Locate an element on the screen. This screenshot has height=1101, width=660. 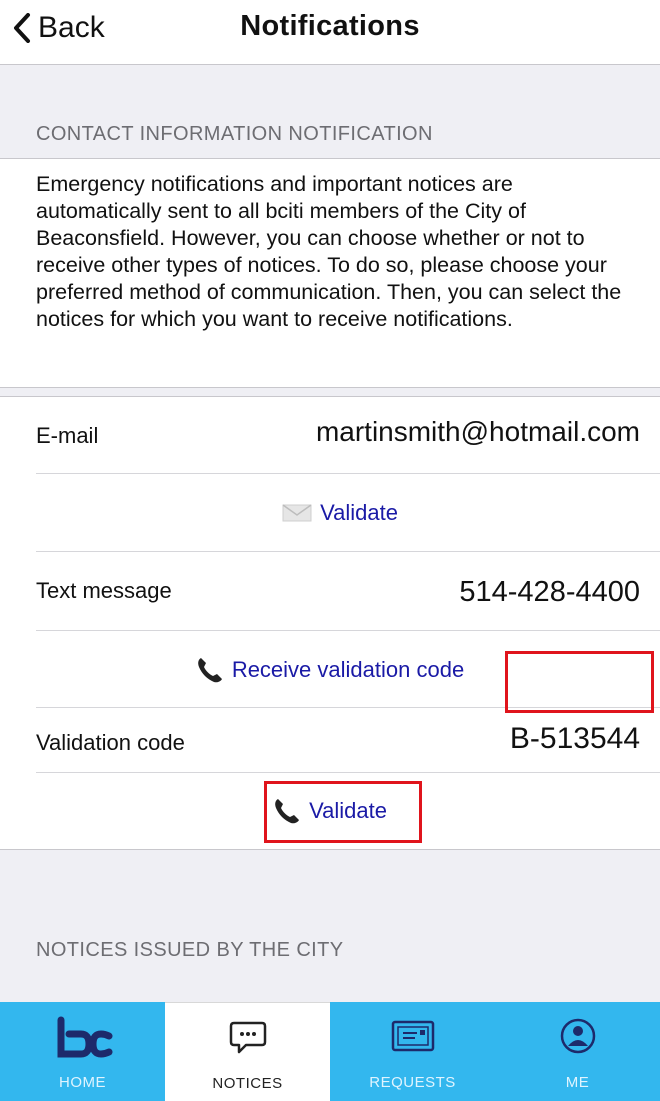
email-value: martinsmith@hotmail.com is located at coordinates (478, 432).